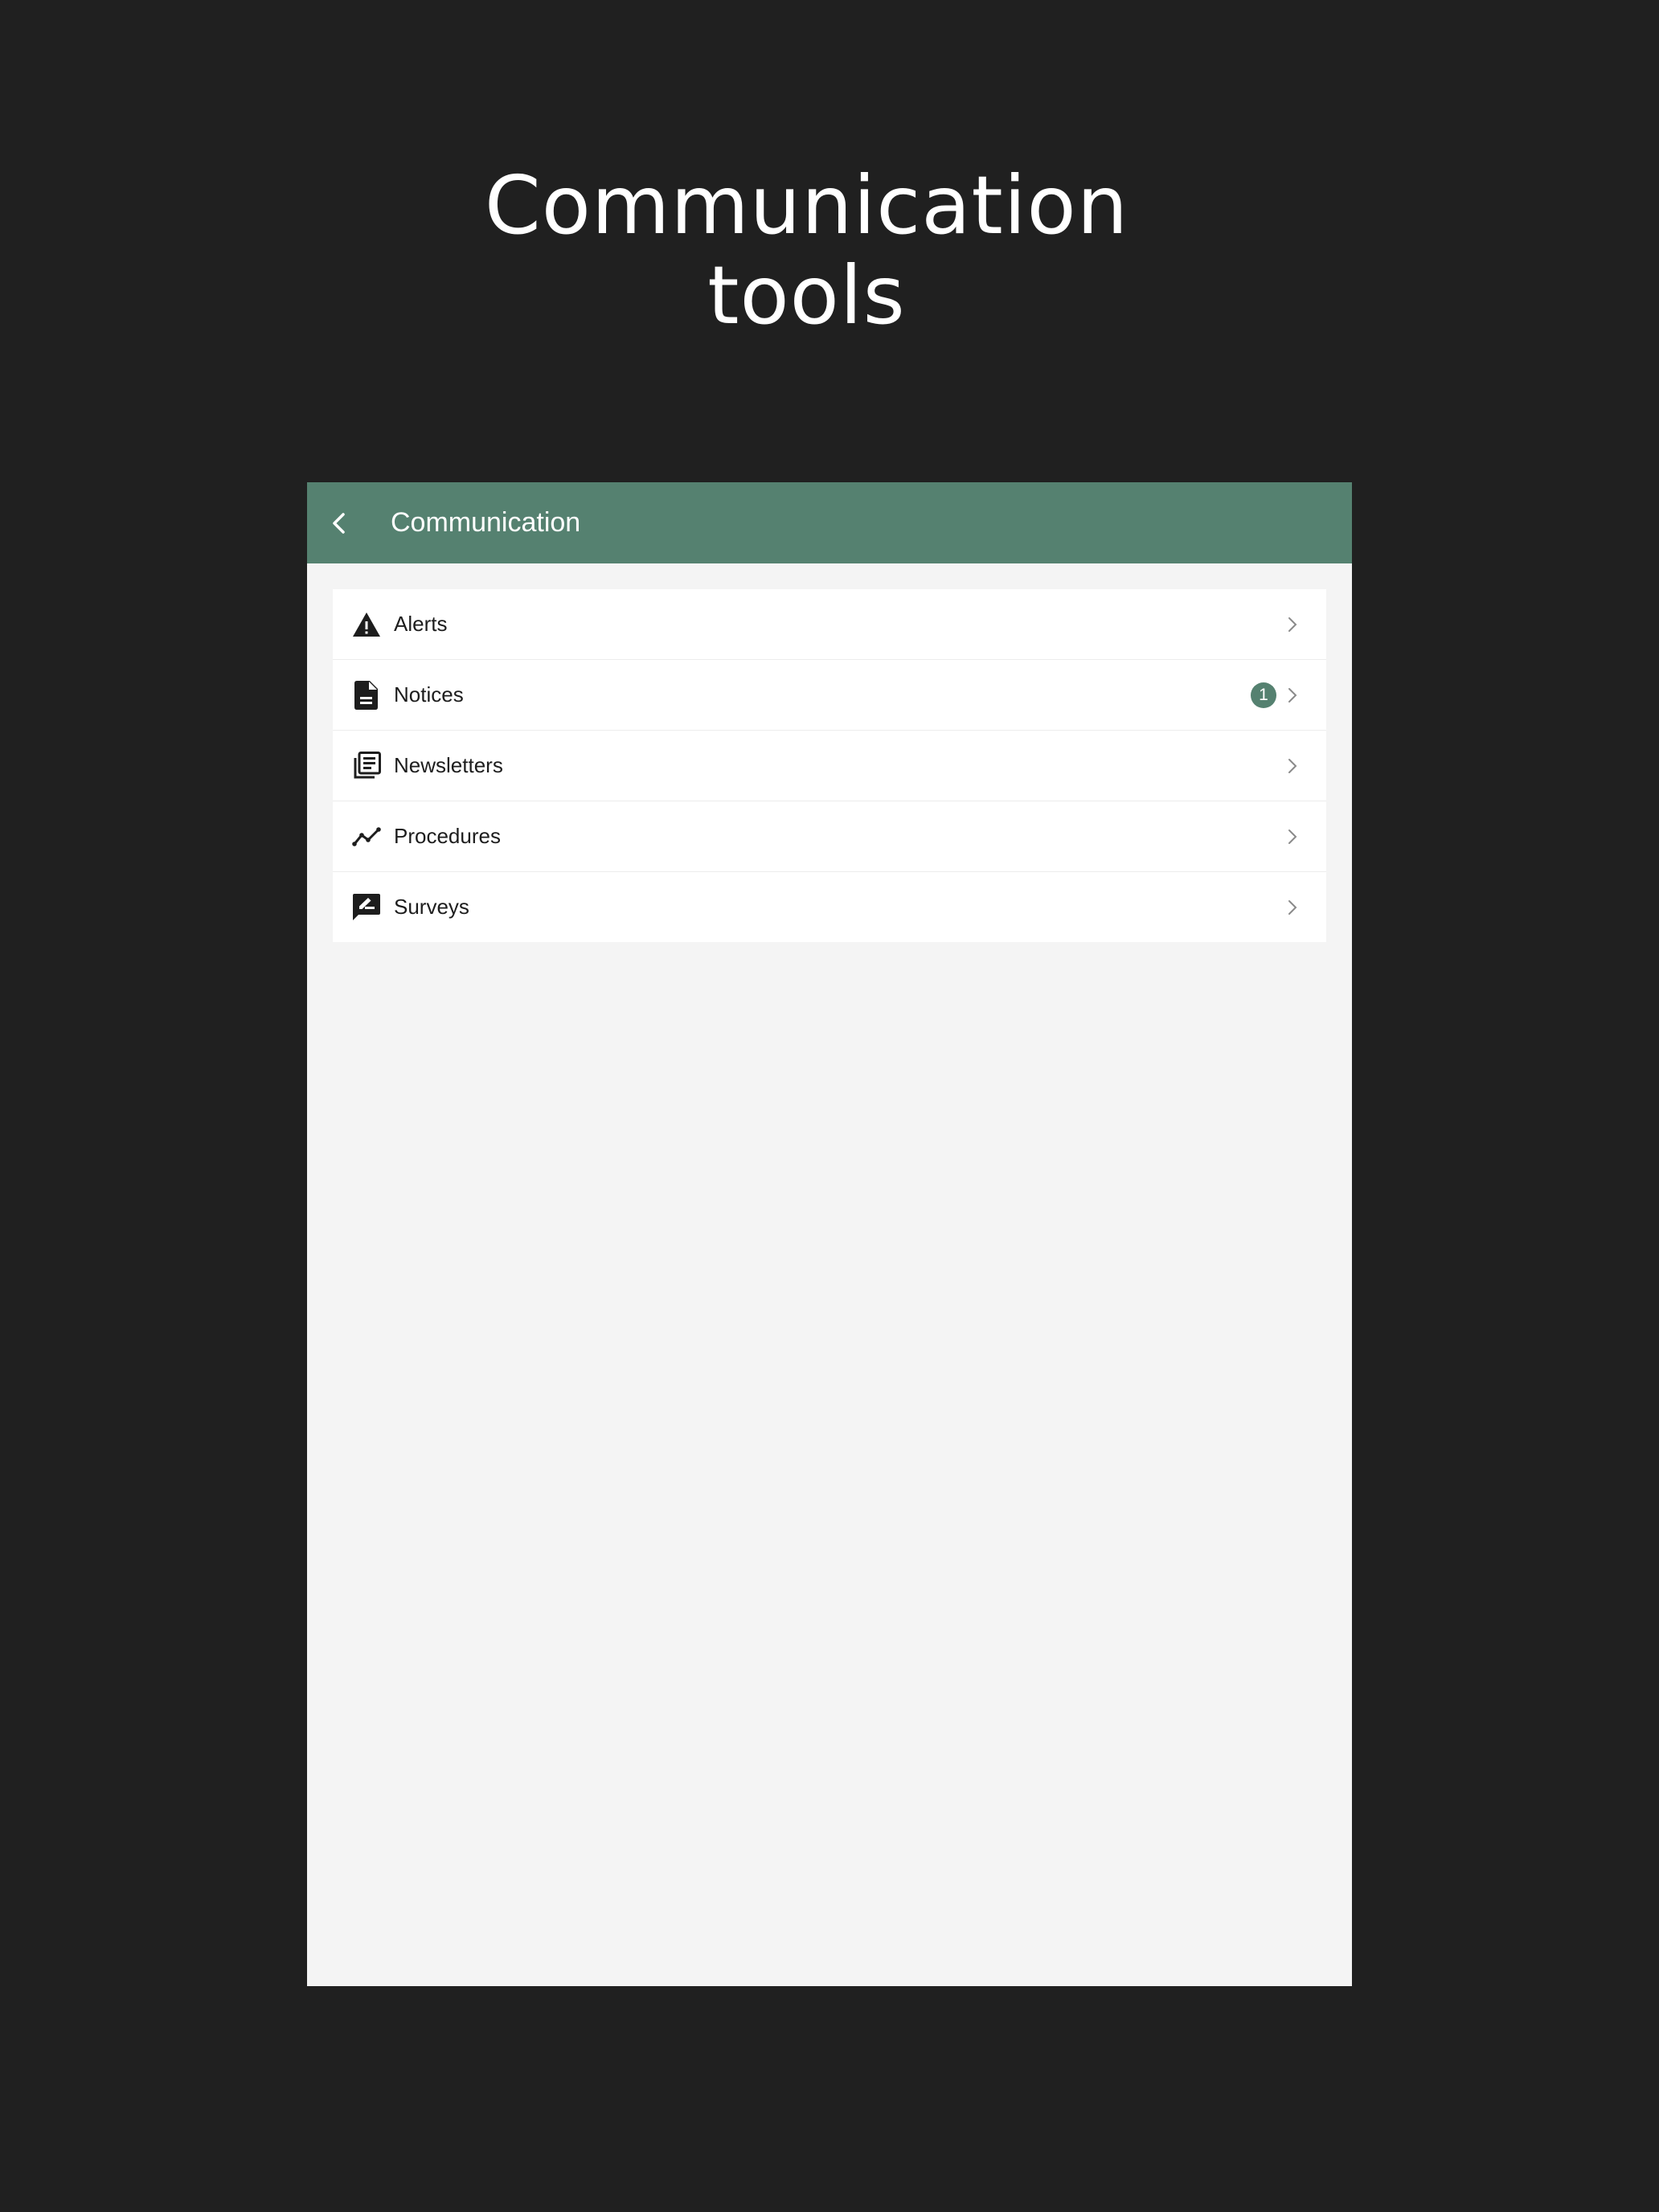 The image size is (1659, 2212). Describe the element at coordinates (1263, 695) in the screenshot. I see `notification-badge: 1` at that location.